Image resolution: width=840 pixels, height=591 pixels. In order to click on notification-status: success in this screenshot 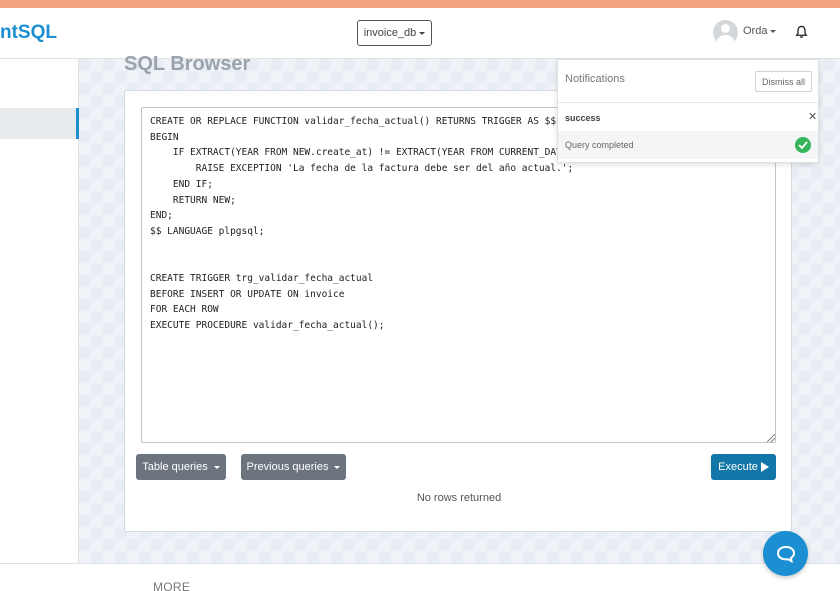, I will do `click(583, 118)`.